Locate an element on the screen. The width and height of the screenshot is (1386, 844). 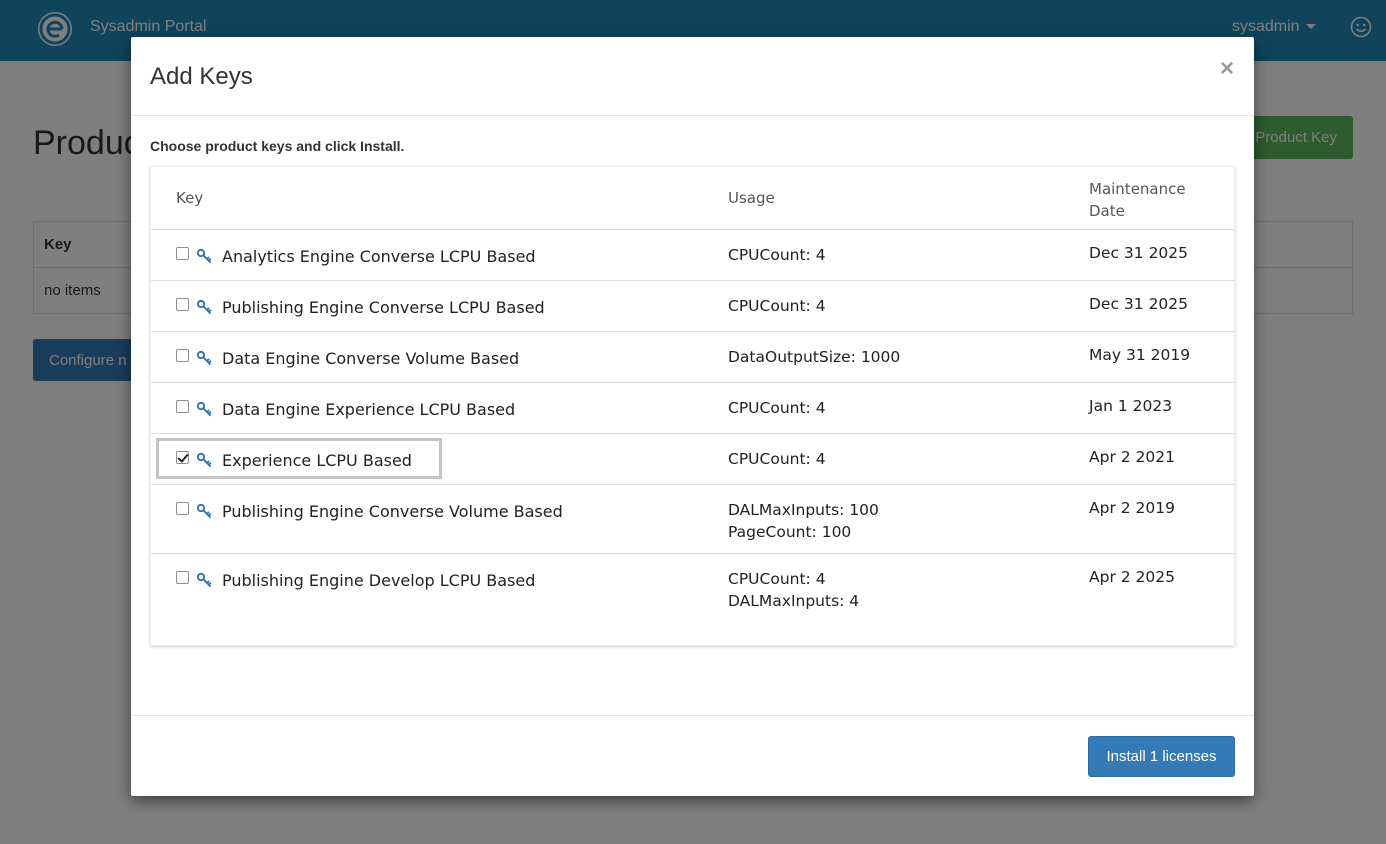
key-name: Publishing Engine Converse Volume Based is located at coordinates (392, 511).